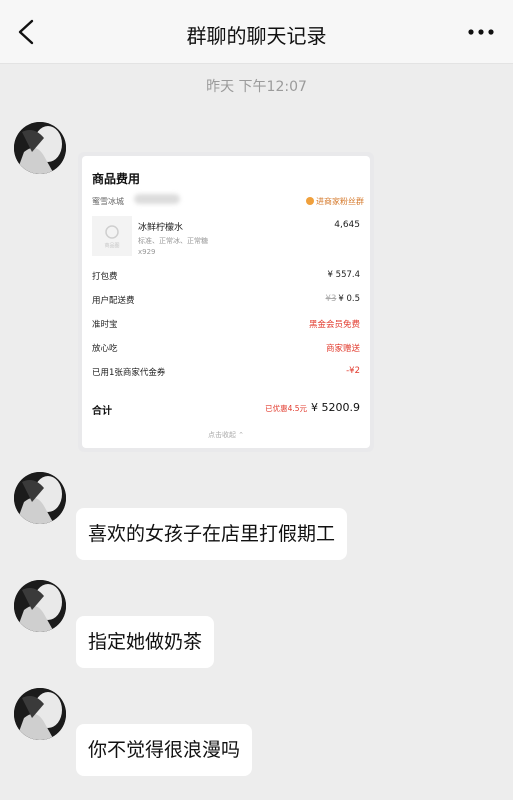 Image resolution: width=513 pixels, height=800 pixels. What do you see at coordinates (105, 349) in the screenshot?
I see `fee-label: 放心吃` at bounding box center [105, 349].